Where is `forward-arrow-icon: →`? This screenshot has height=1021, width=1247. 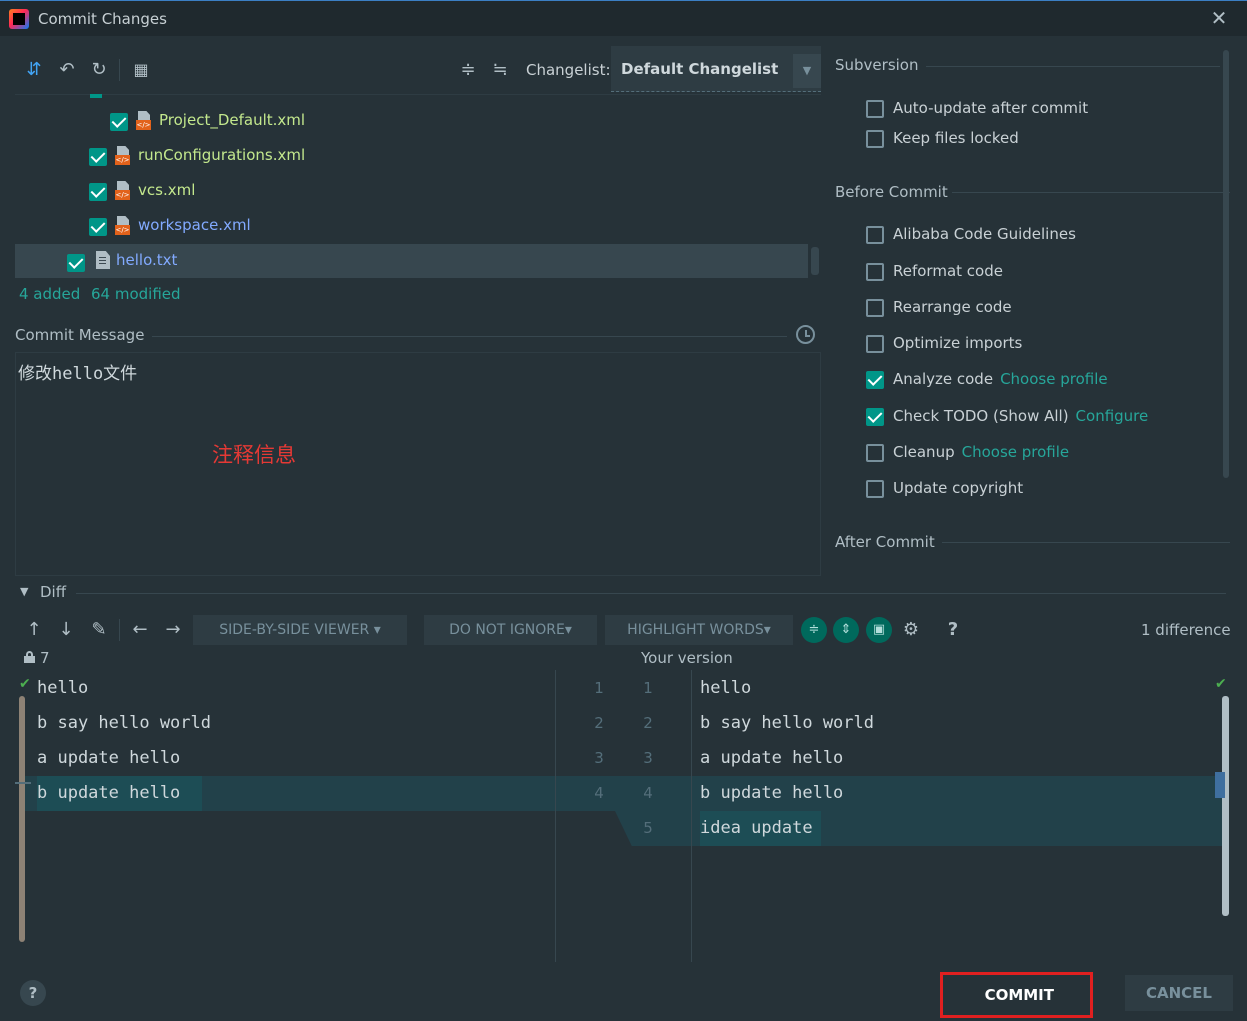 forward-arrow-icon: → is located at coordinates (173, 630).